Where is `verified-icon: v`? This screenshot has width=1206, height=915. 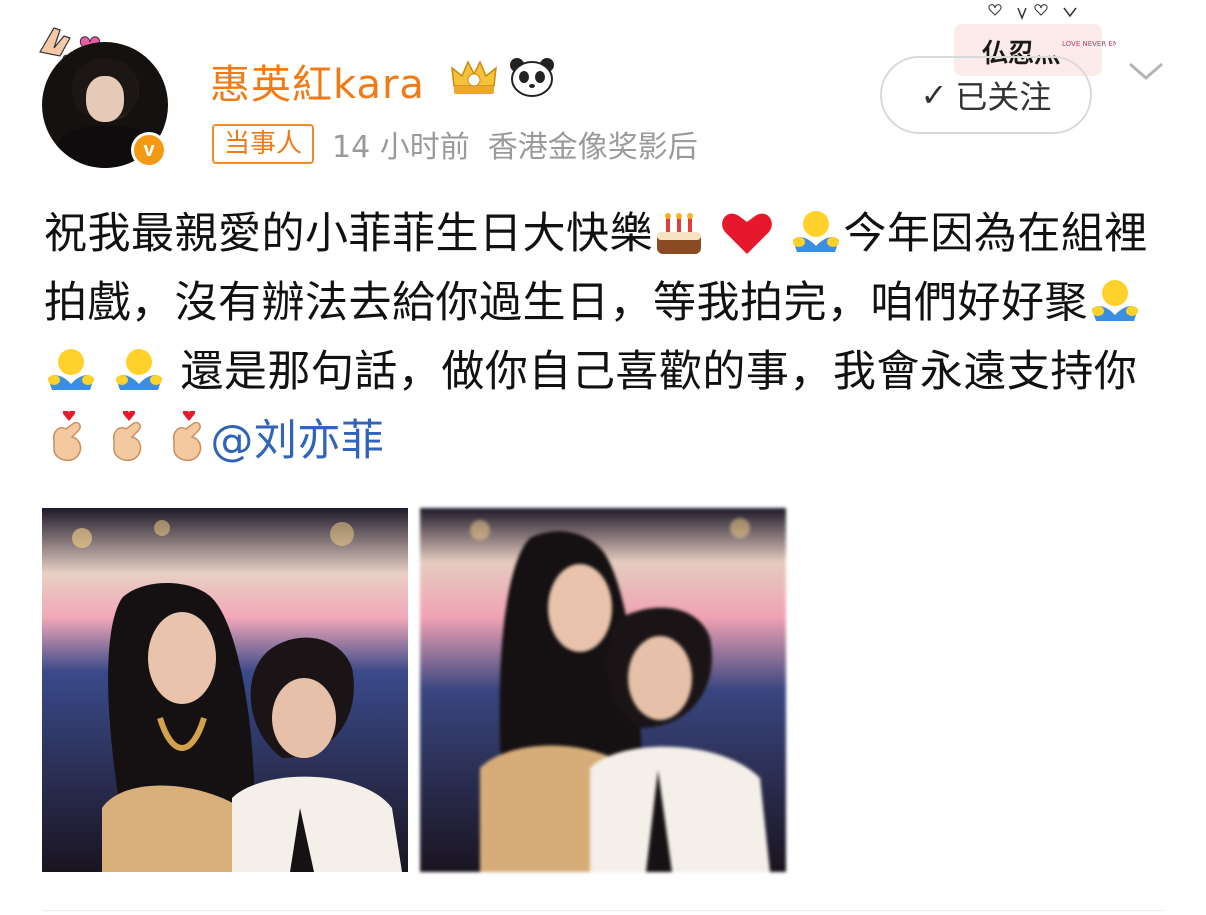 verified-icon: v is located at coordinates (149, 150).